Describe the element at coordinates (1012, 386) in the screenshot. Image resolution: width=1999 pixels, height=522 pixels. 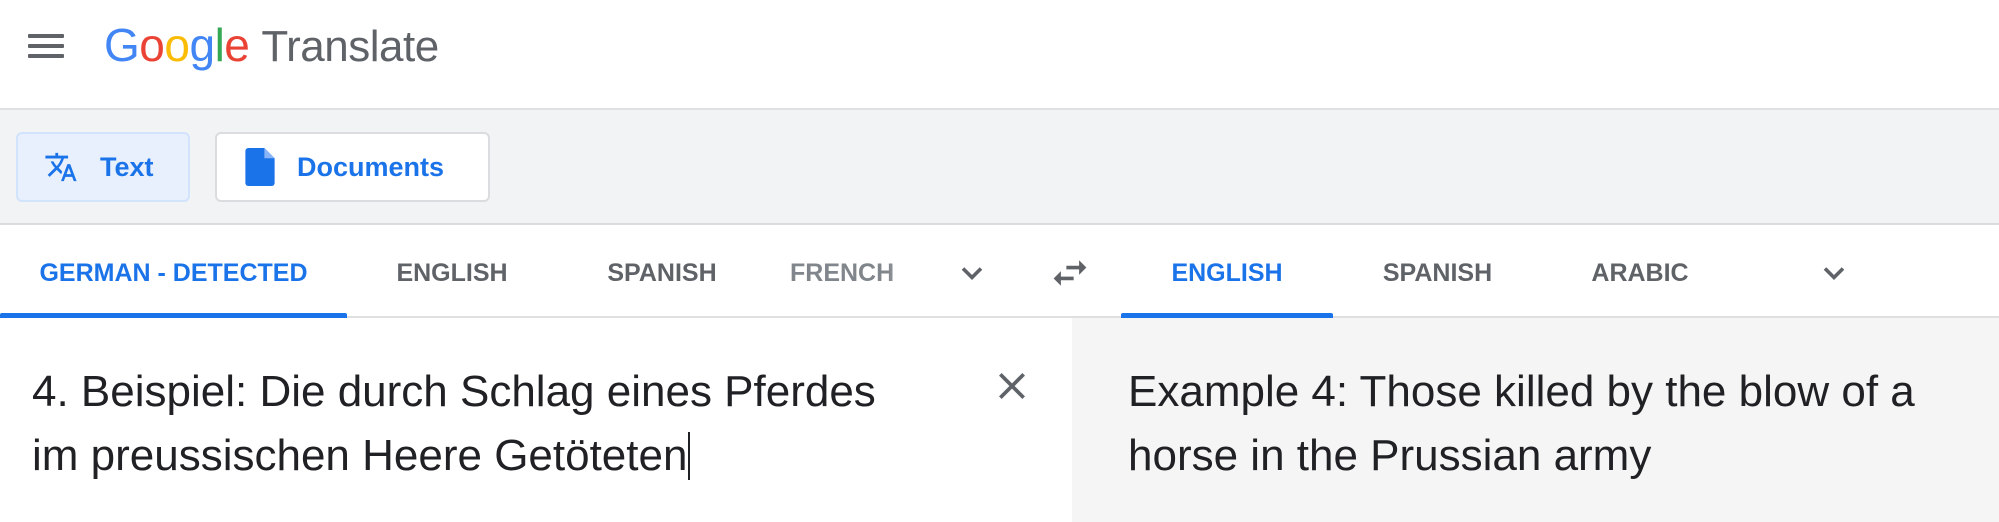
I see `close-icon` at that location.